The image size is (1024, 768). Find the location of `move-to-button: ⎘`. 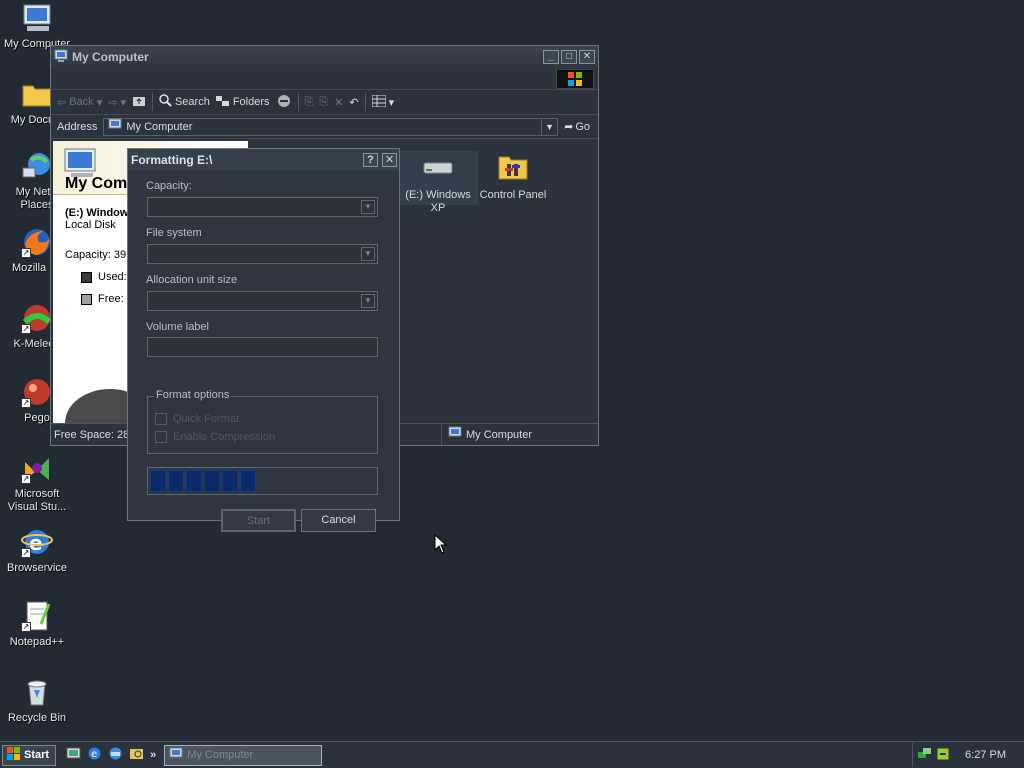

move-to-button: ⎘ is located at coordinates (309, 102).